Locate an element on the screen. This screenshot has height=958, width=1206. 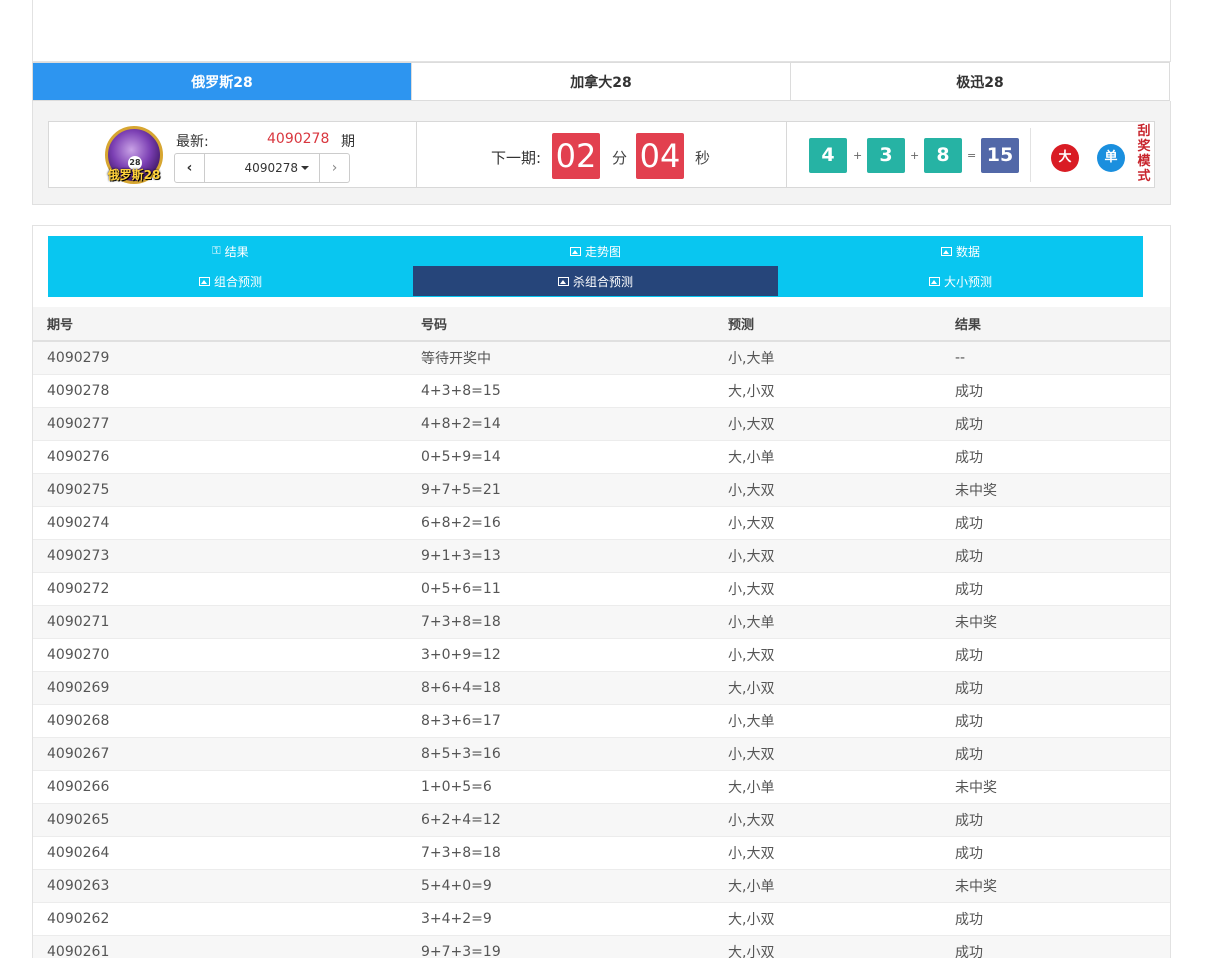
tab-combo-label: 组合预测 is located at coordinates (237, 281).